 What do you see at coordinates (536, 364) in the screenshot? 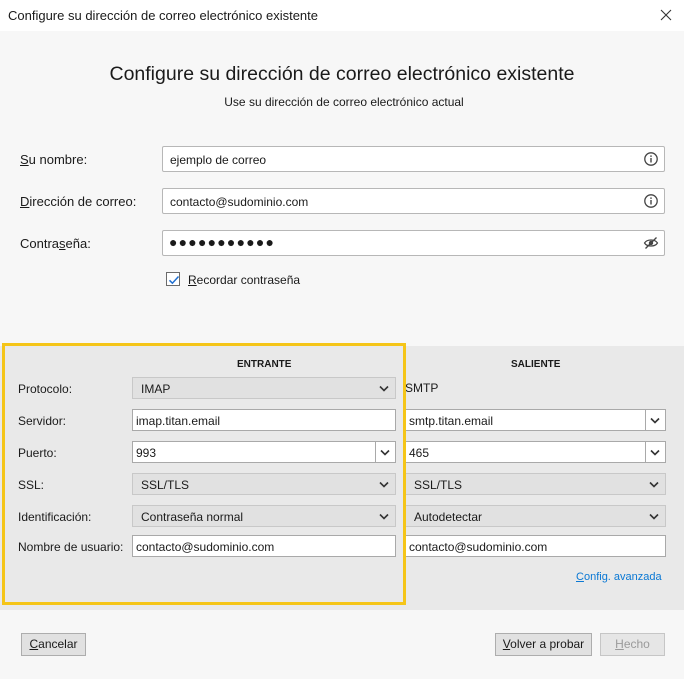
I see `outgoing-header: SALIENTE` at bounding box center [536, 364].